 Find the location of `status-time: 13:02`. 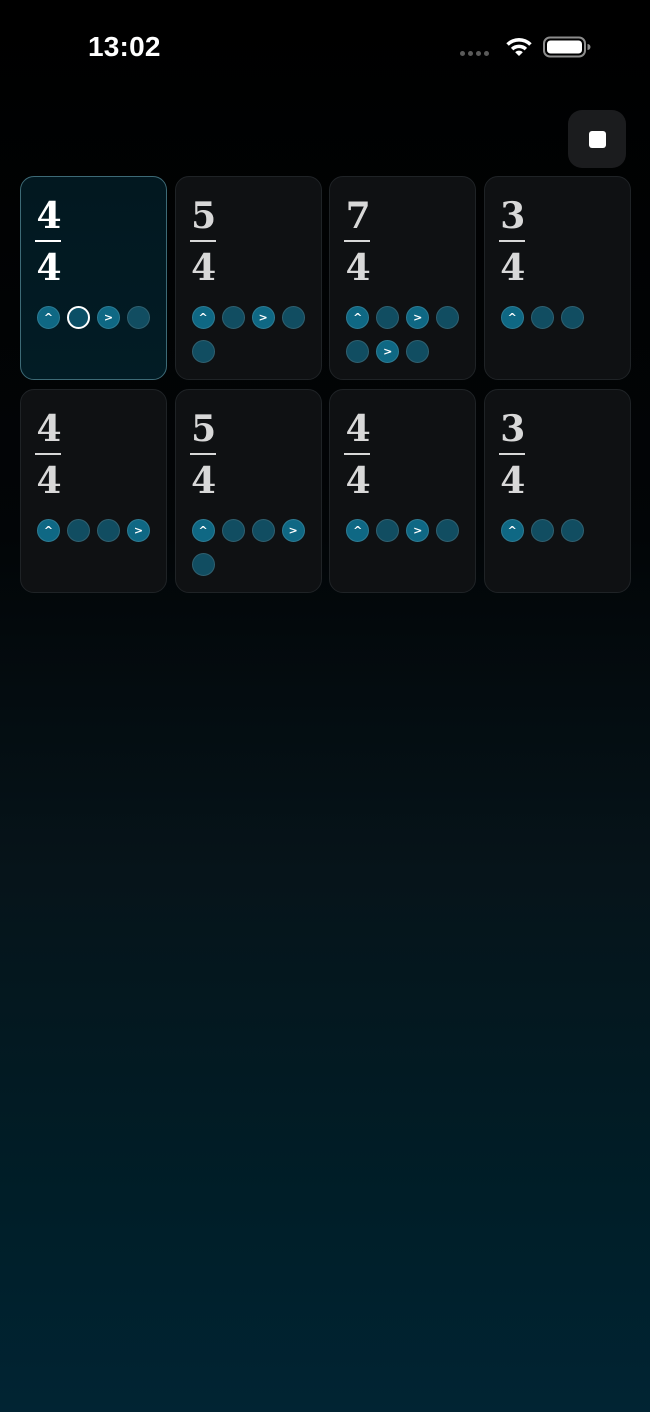

status-time: 13:02 is located at coordinates (124, 46).